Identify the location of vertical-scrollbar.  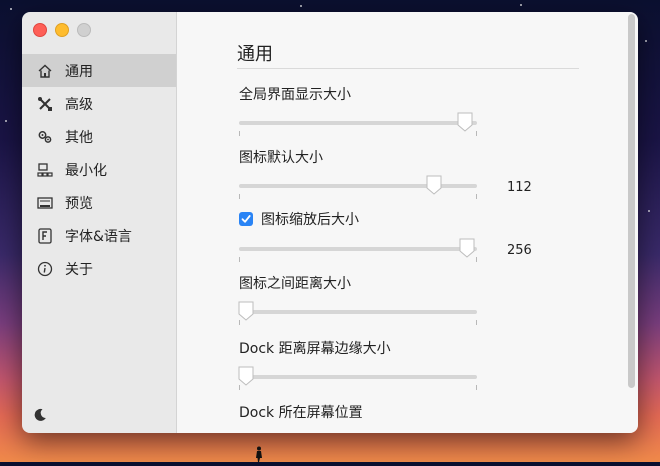
(631, 201).